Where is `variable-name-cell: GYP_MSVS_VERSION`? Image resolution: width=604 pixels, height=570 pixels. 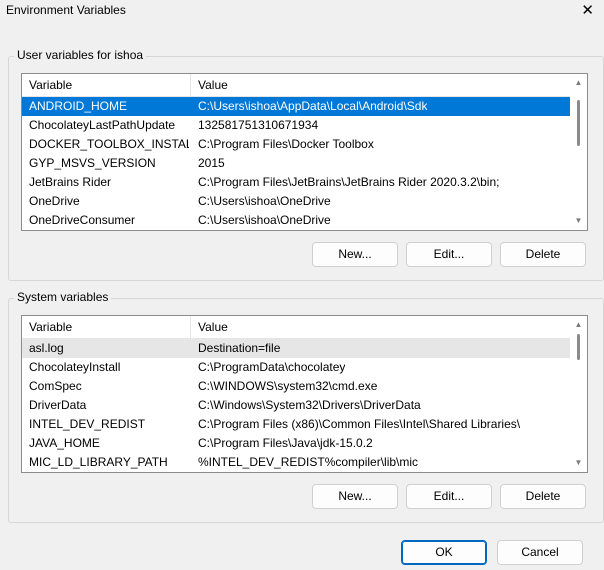
variable-name-cell: GYP_MSVS_VERSION is located at coordinates (92, 163).